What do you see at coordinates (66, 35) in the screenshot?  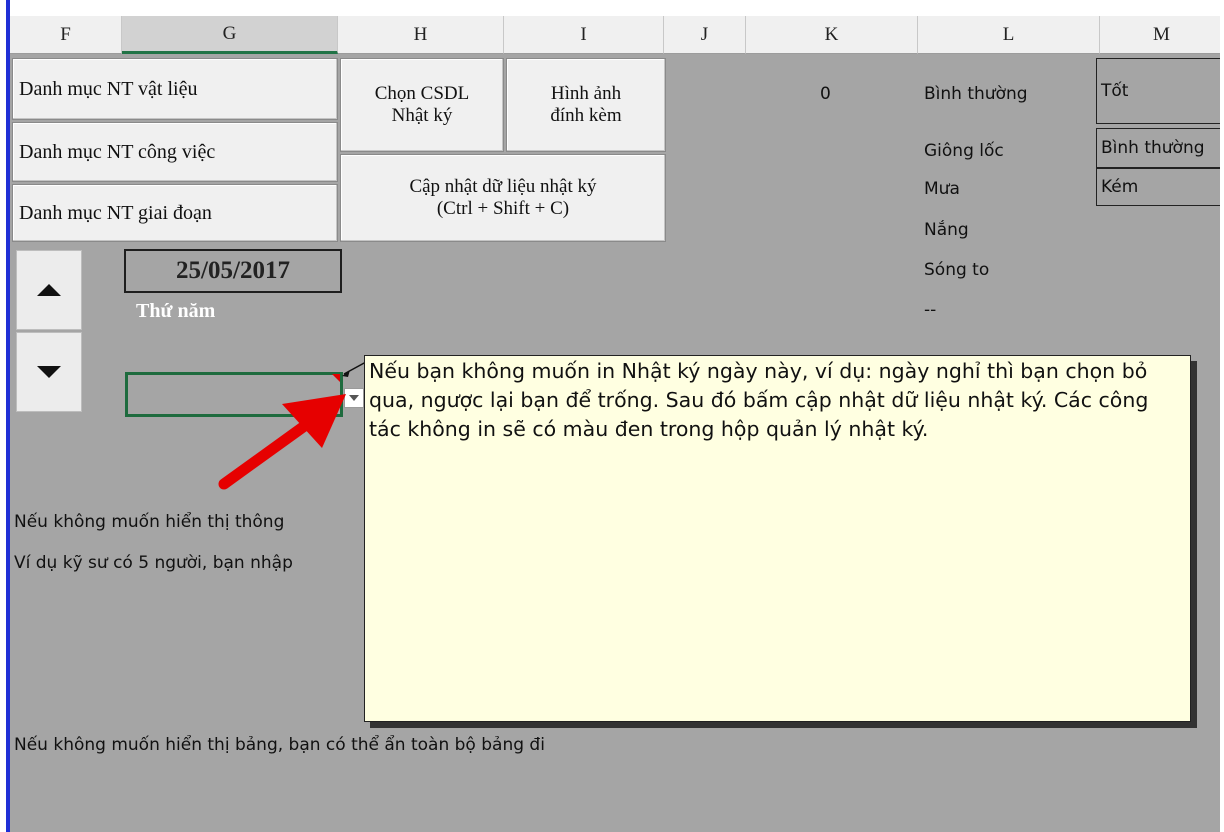 I see `column-header-f: F` at bounding box center [66, 35].